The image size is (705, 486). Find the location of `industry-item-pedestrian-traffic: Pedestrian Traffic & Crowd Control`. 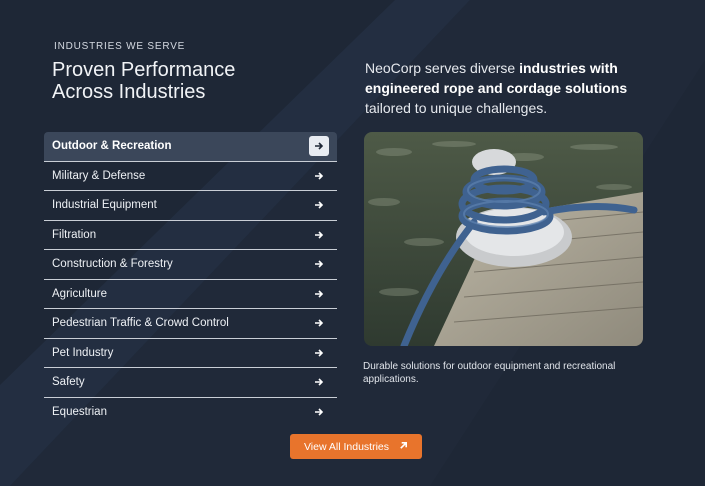

industry-item-pedestrian-traffic: Pedestrian Traffic & Crowd Control is located at coordinates (190, 324).